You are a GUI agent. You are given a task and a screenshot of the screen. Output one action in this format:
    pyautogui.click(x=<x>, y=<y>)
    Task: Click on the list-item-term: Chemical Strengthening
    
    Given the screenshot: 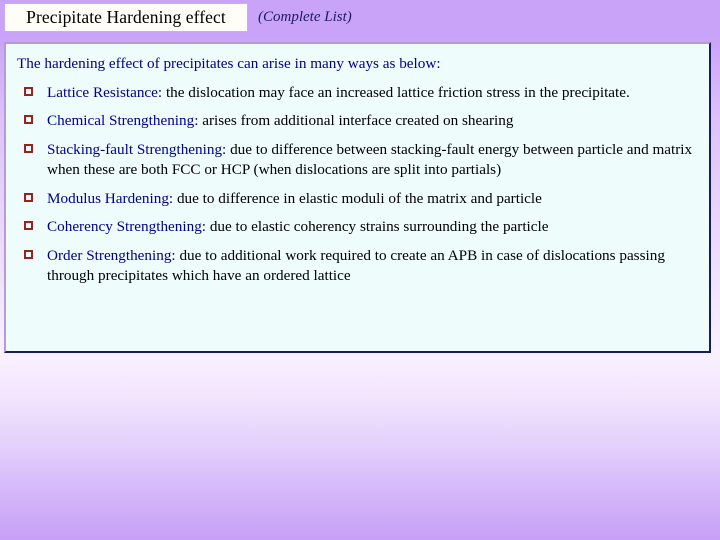 What is the action you would take?
    pyautogui.click(x=121, y=121)
    